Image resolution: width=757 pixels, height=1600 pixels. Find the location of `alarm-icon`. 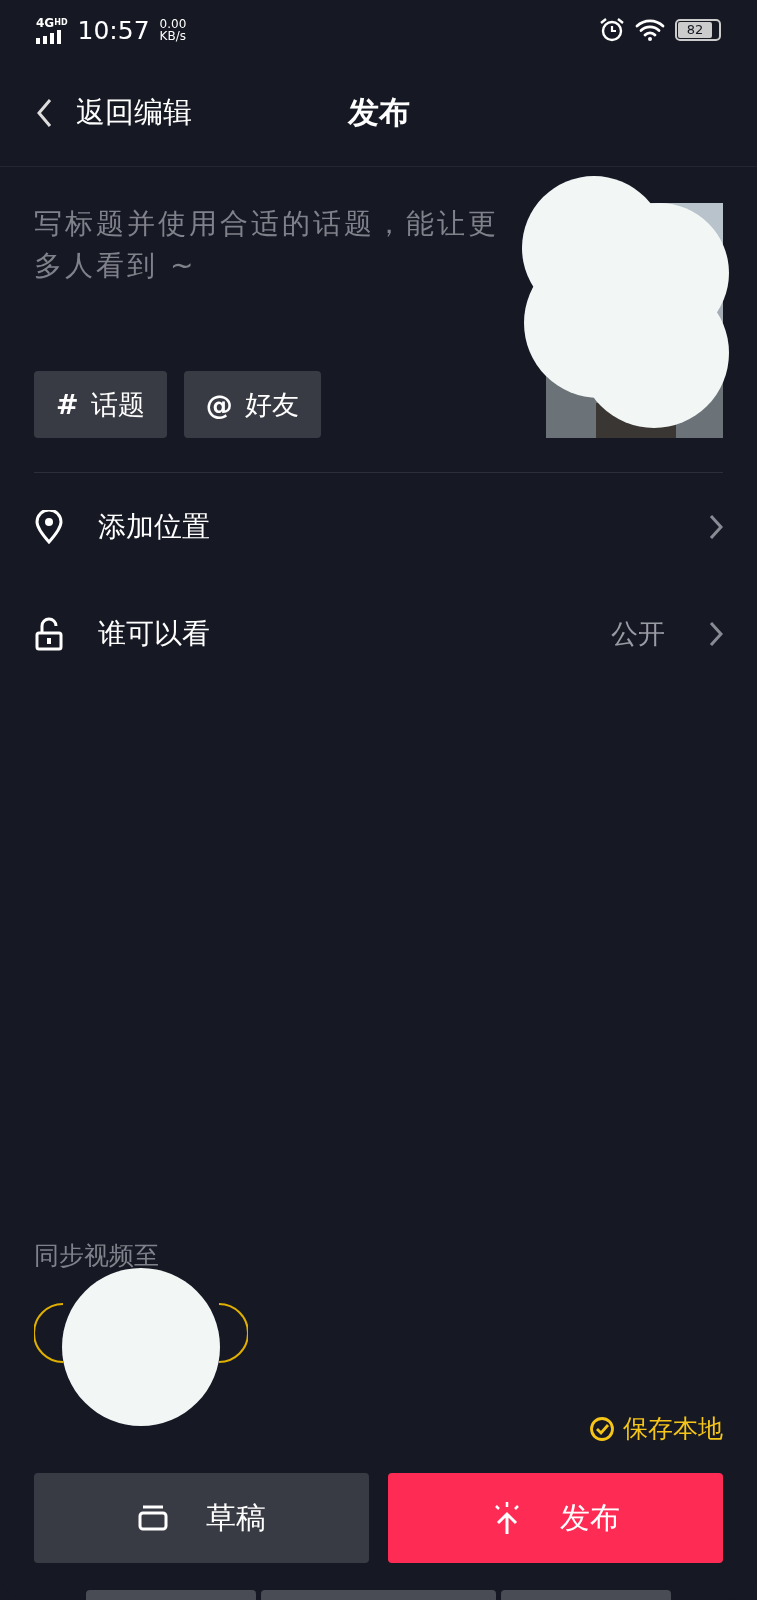

alarm-icon is located at coordinates (612, 30).